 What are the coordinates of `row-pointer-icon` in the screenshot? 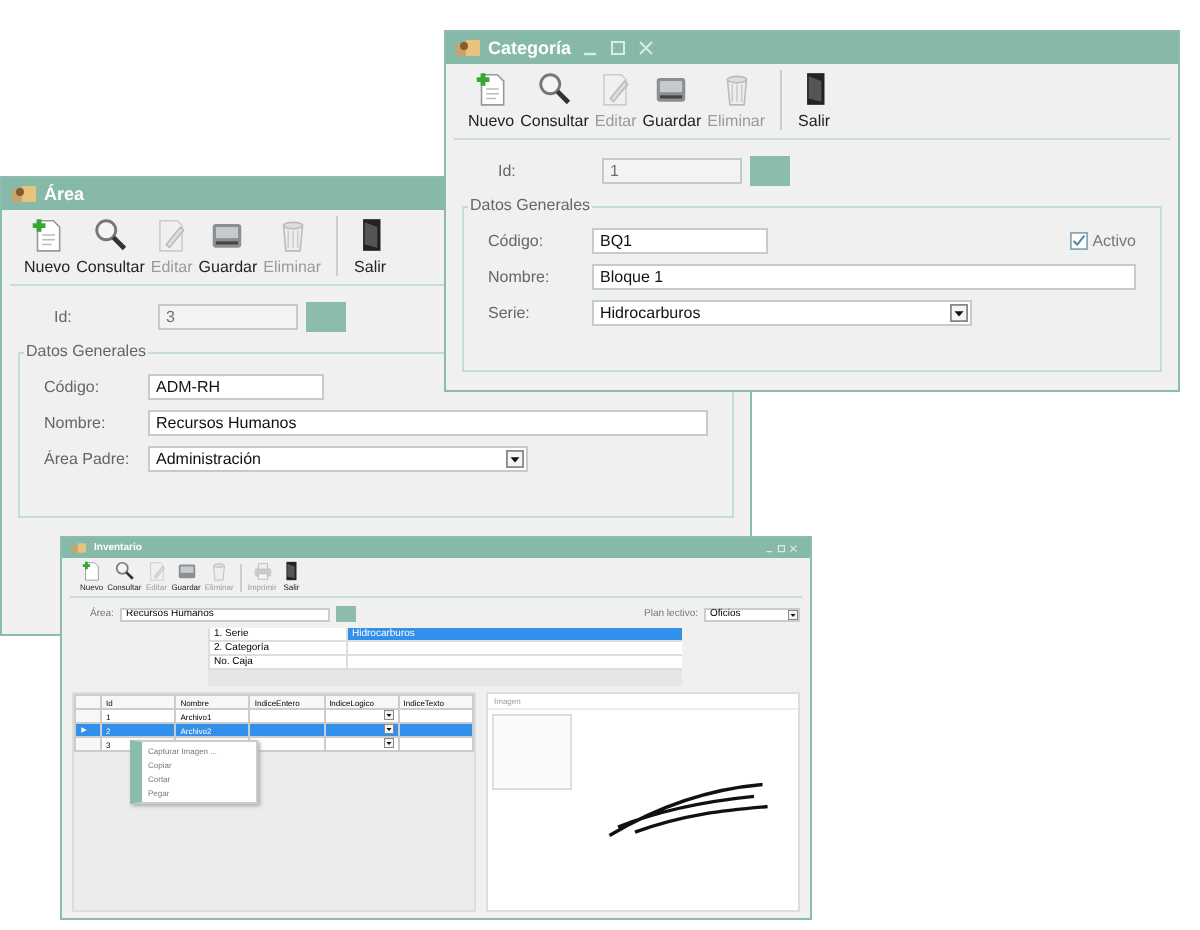 It's located at (84, 729).